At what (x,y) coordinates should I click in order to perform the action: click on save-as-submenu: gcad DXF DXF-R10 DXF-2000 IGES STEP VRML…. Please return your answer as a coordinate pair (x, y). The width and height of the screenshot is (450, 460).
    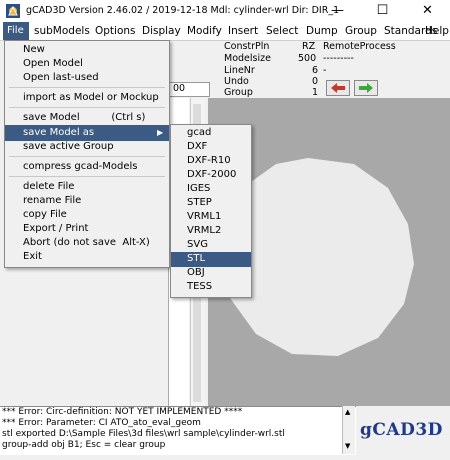
    Looking at the image, I should click on (211, 211).